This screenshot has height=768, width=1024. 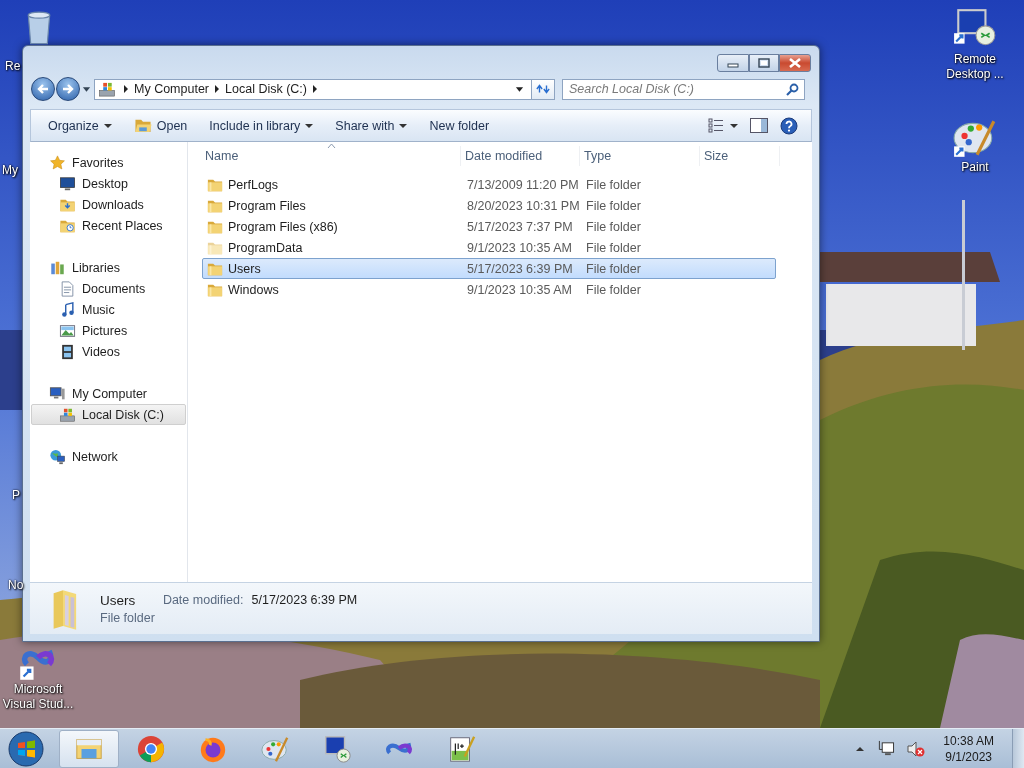 What do you see at coordinates (108, 204) in the screenshot?
I see `nav-item: Downloads` at bounding box center [108, 204].